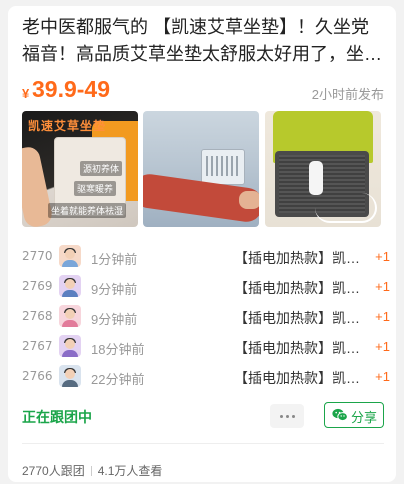  I want to click on list-item: 2768 9分钟前 【插电加热款】凯速艾草坐垫 +1, so click(206, 317).